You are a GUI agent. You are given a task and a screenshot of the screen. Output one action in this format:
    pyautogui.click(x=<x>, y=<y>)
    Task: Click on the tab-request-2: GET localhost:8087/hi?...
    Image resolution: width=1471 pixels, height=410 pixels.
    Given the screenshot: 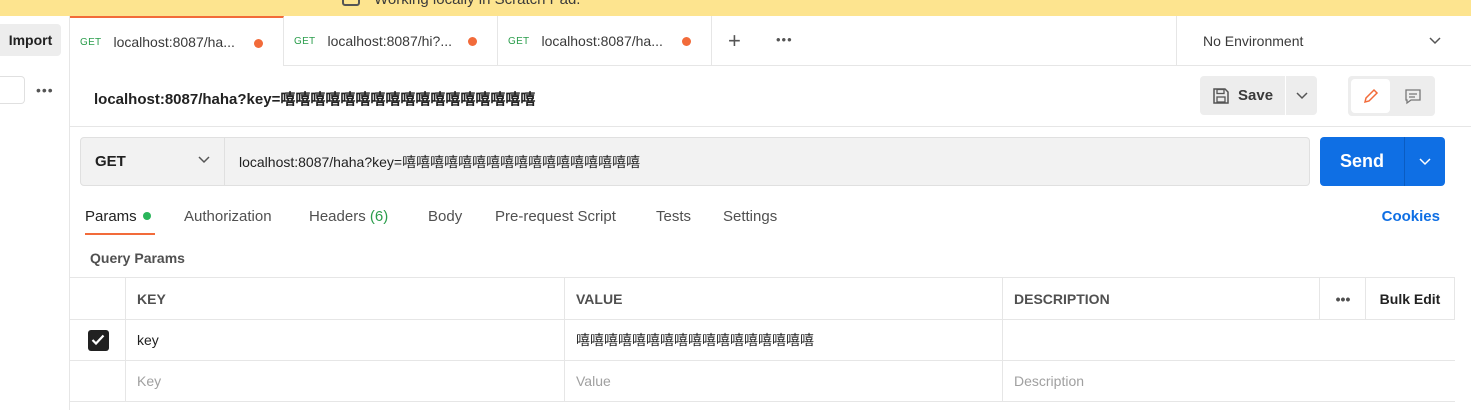 What is the action you would take?
    pyautogui.click(x=391, y=41)
    